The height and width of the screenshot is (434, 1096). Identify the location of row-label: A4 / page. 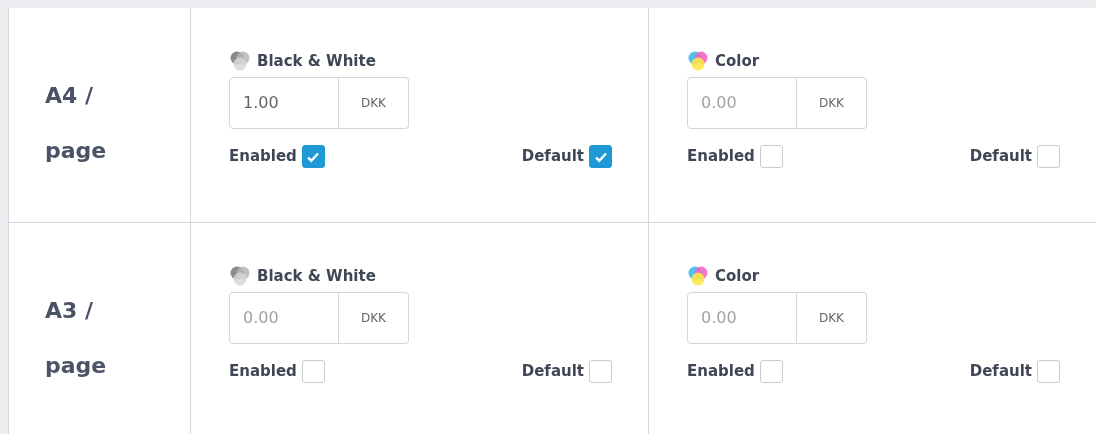
(76, 123).